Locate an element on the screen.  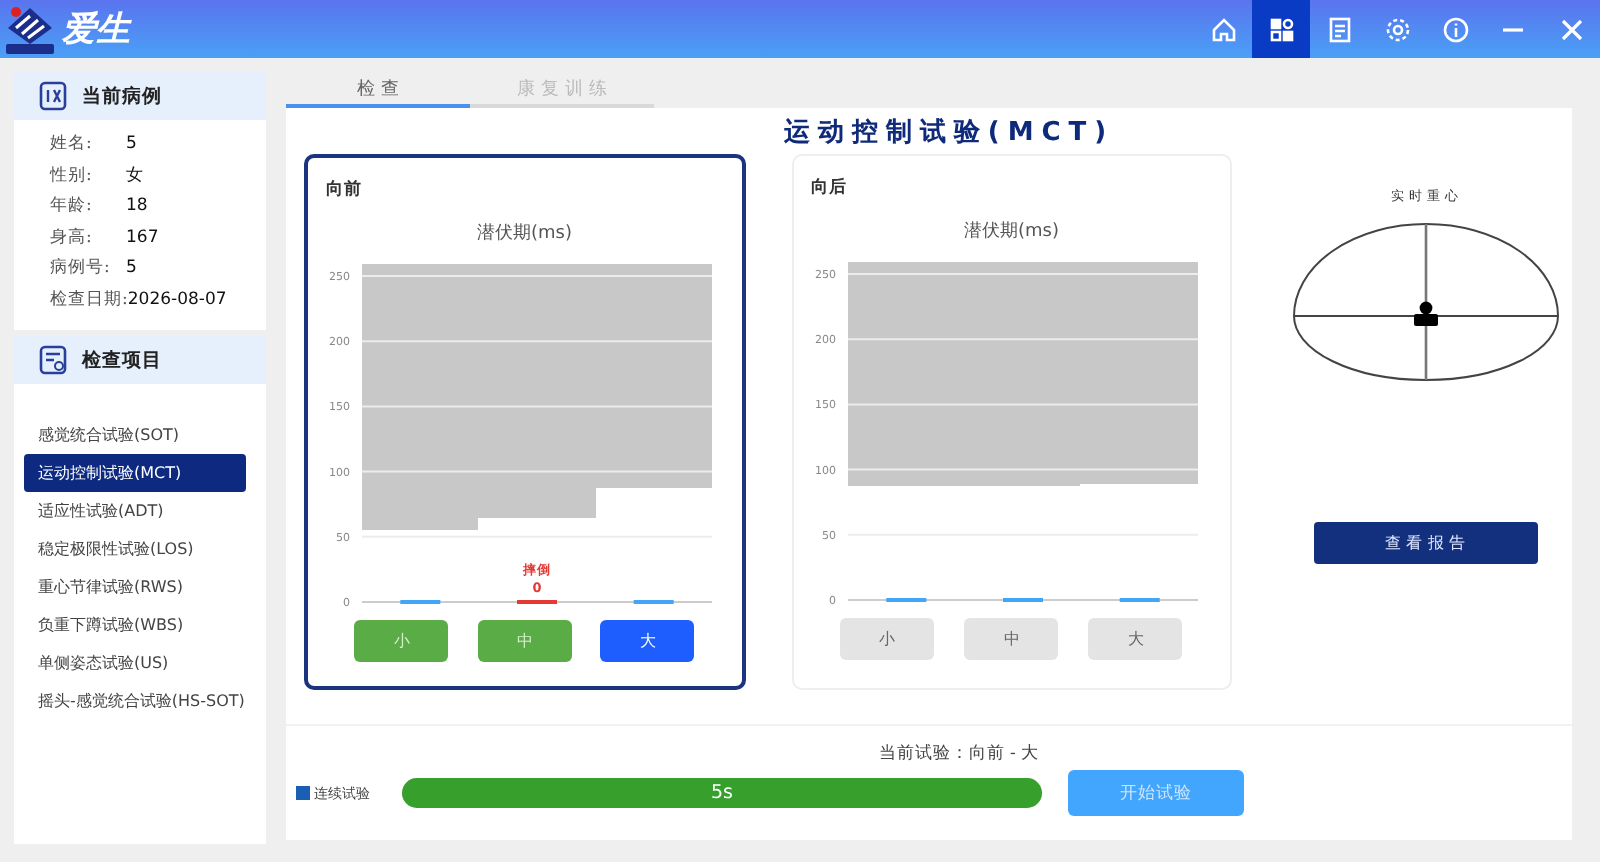
close-icon is located at coordinates (1571, 29).